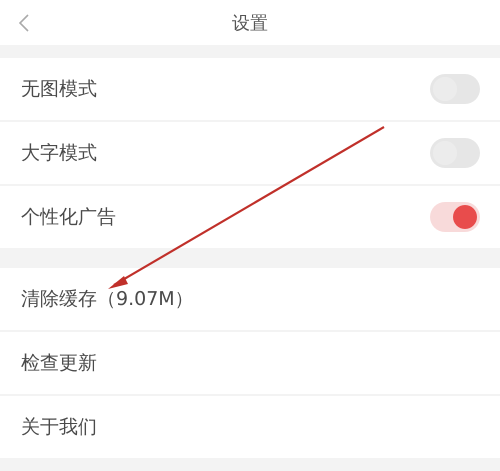  I want to click on setting-label: 关于我们, so click(59, 427).